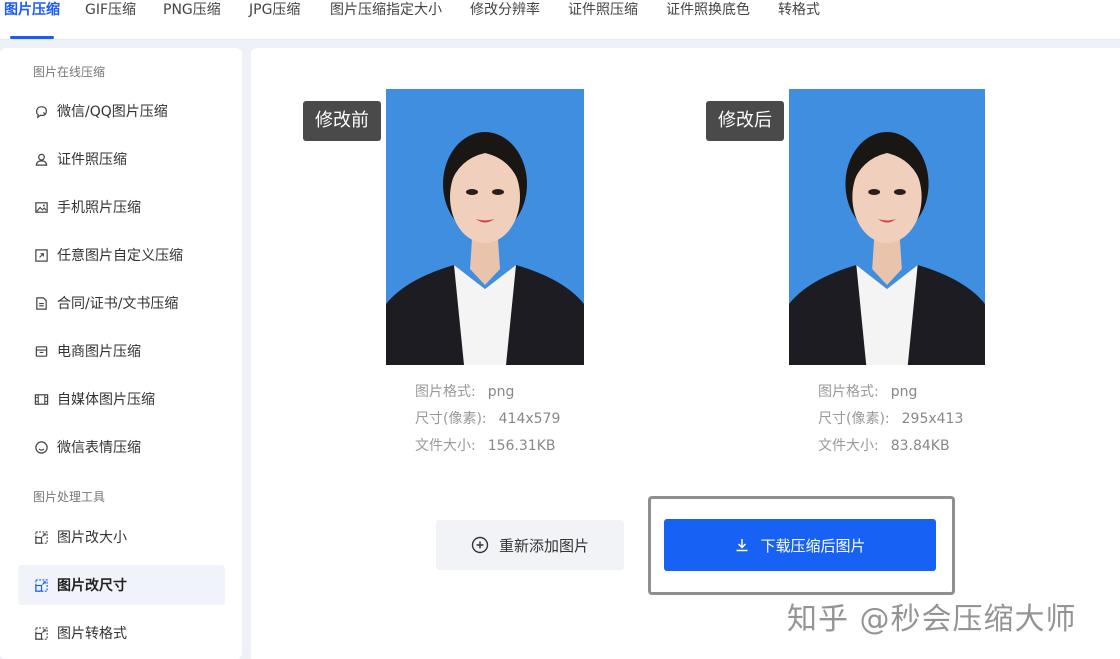  What do you see at coordinates (92, 586) in the screenshot?
I see `sidebar-item-label: 图片改尺寸` at bounding box center [92, 586].